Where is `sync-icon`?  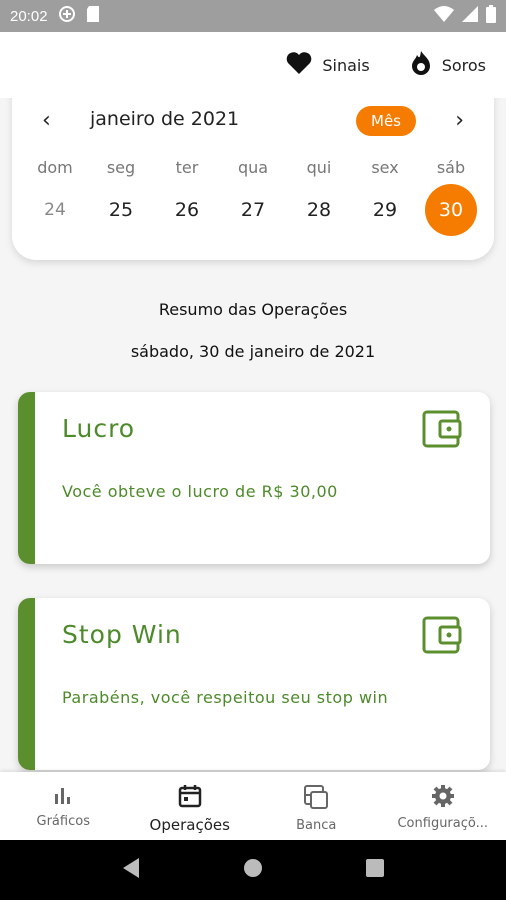 sync-icon is located at coordinates (67, 16).